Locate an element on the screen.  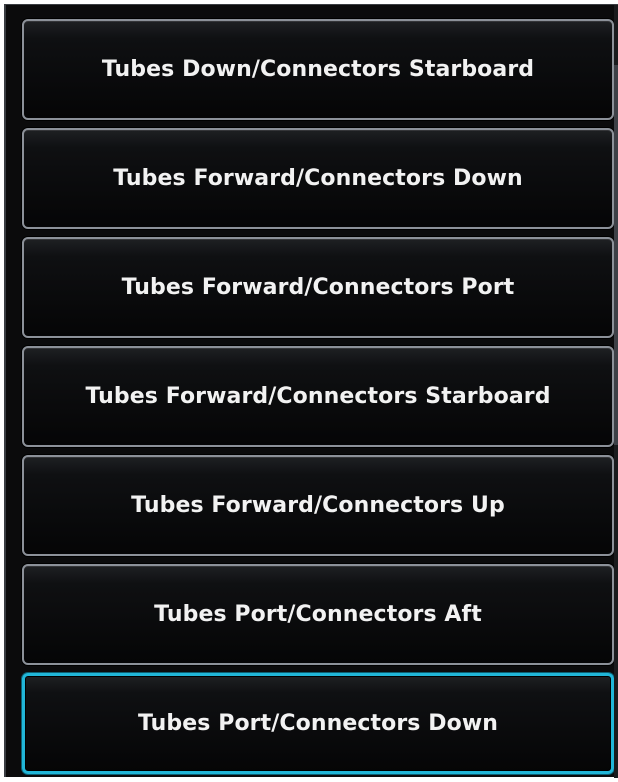
option-label: Tubes Down/Connectors Starboard is located at coordinates (318, 69).